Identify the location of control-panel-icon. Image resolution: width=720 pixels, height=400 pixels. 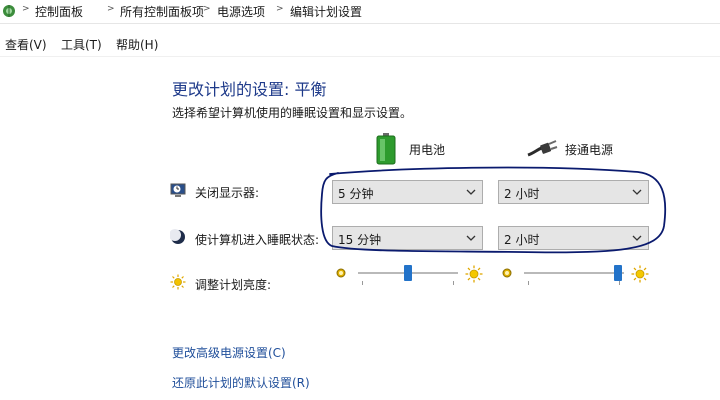
(9, 11).